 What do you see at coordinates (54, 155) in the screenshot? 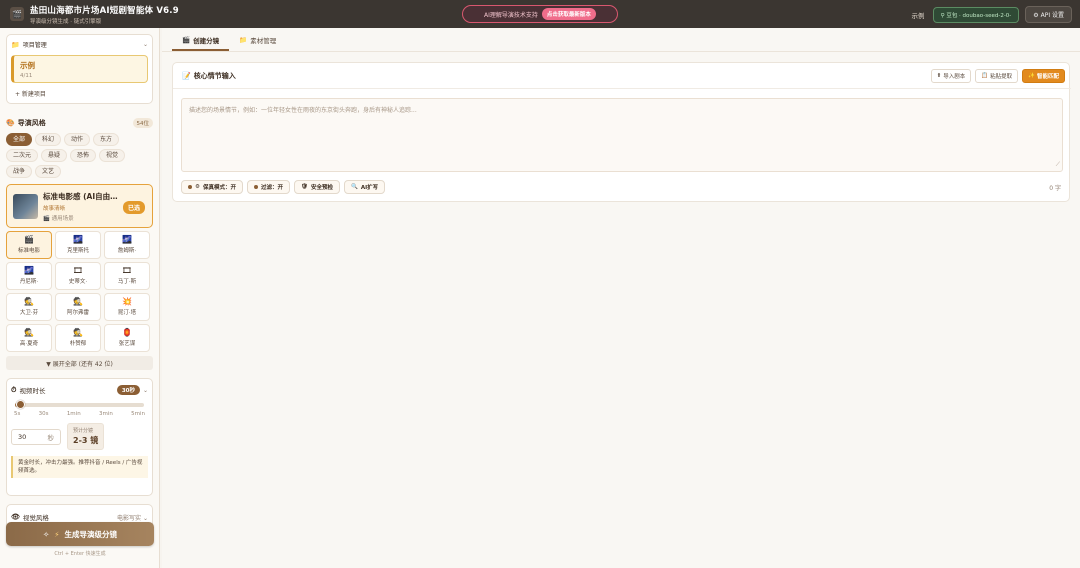
I see `genre-chip: 悬疑` at bounding box center [54, 155].